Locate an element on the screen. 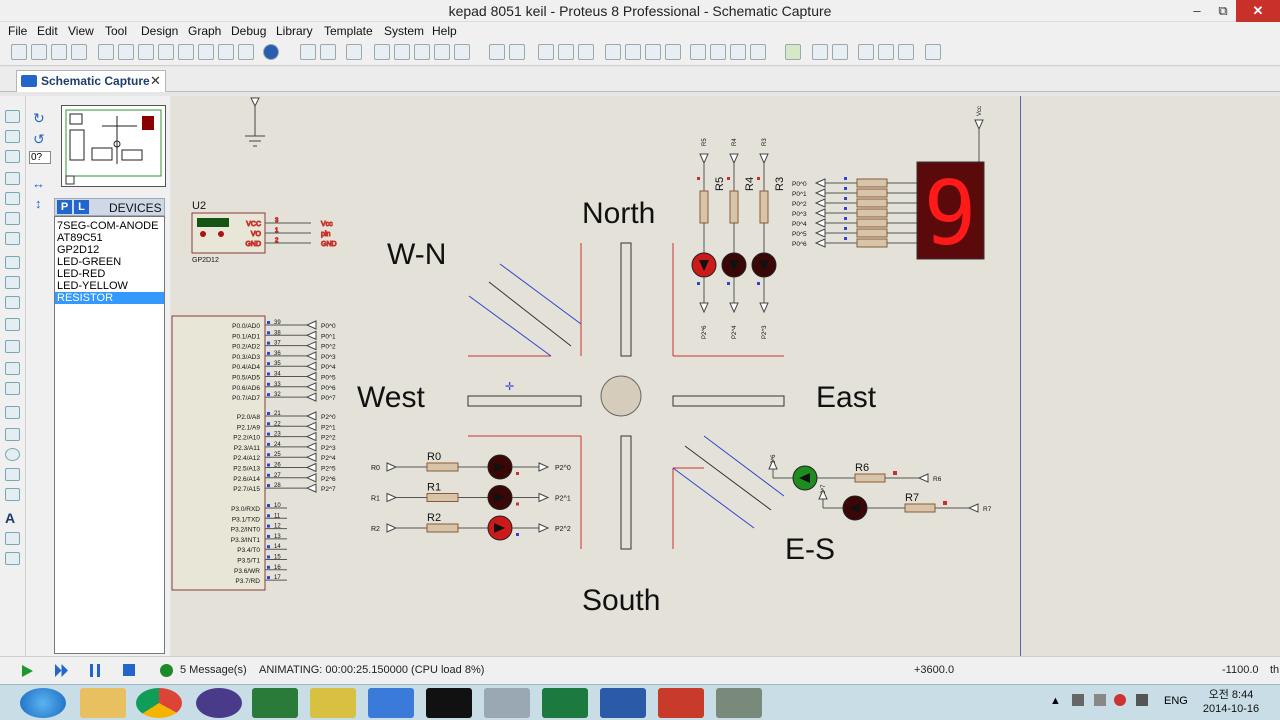  cut-icon is located at coordinates (546, 52).